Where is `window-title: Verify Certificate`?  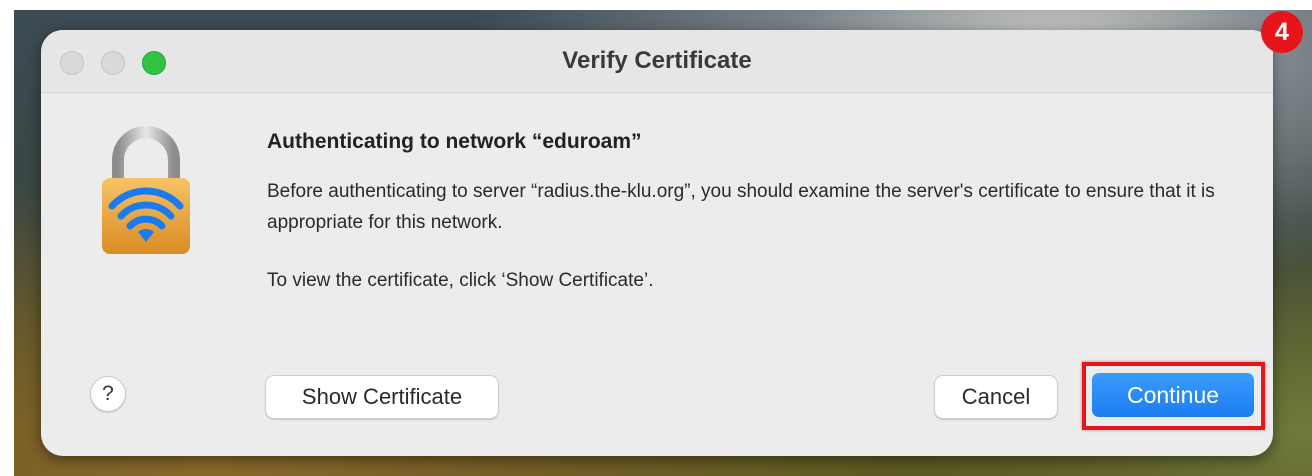
window-title: Verify Certificate is located at coordinates (657, 60).